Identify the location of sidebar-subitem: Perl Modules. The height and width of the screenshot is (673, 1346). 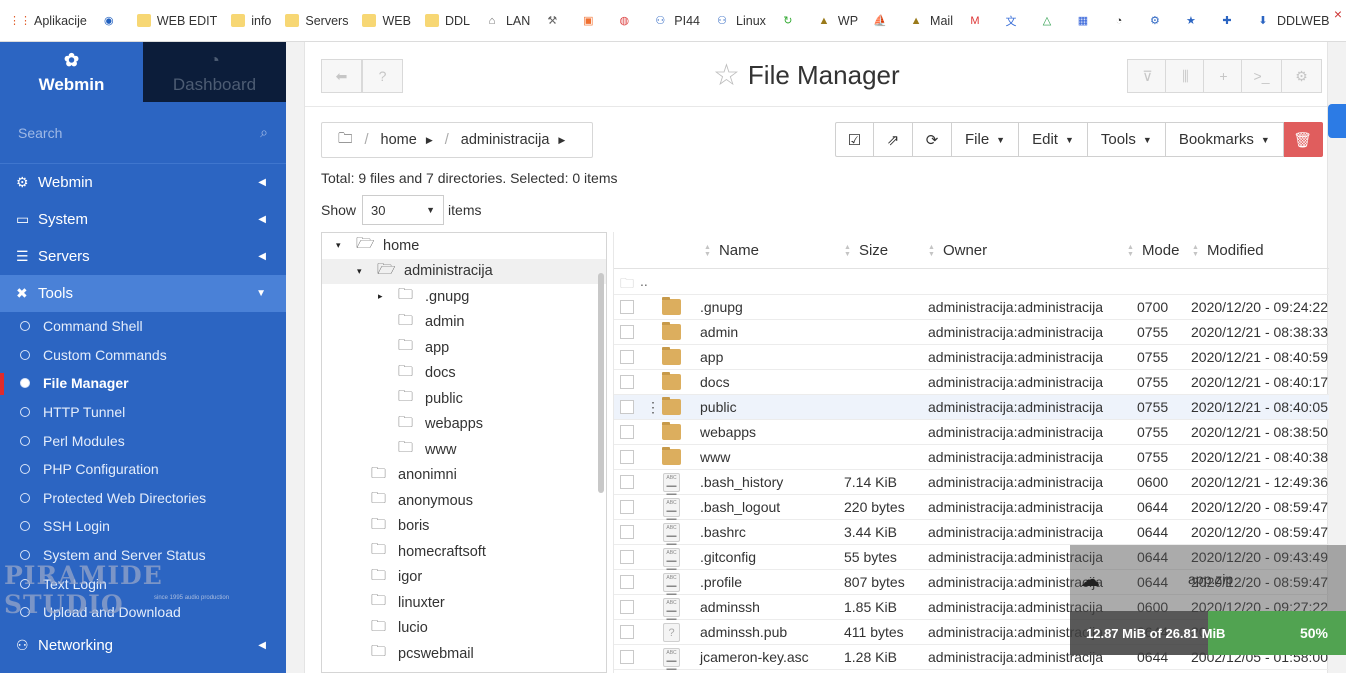
(143, 440).